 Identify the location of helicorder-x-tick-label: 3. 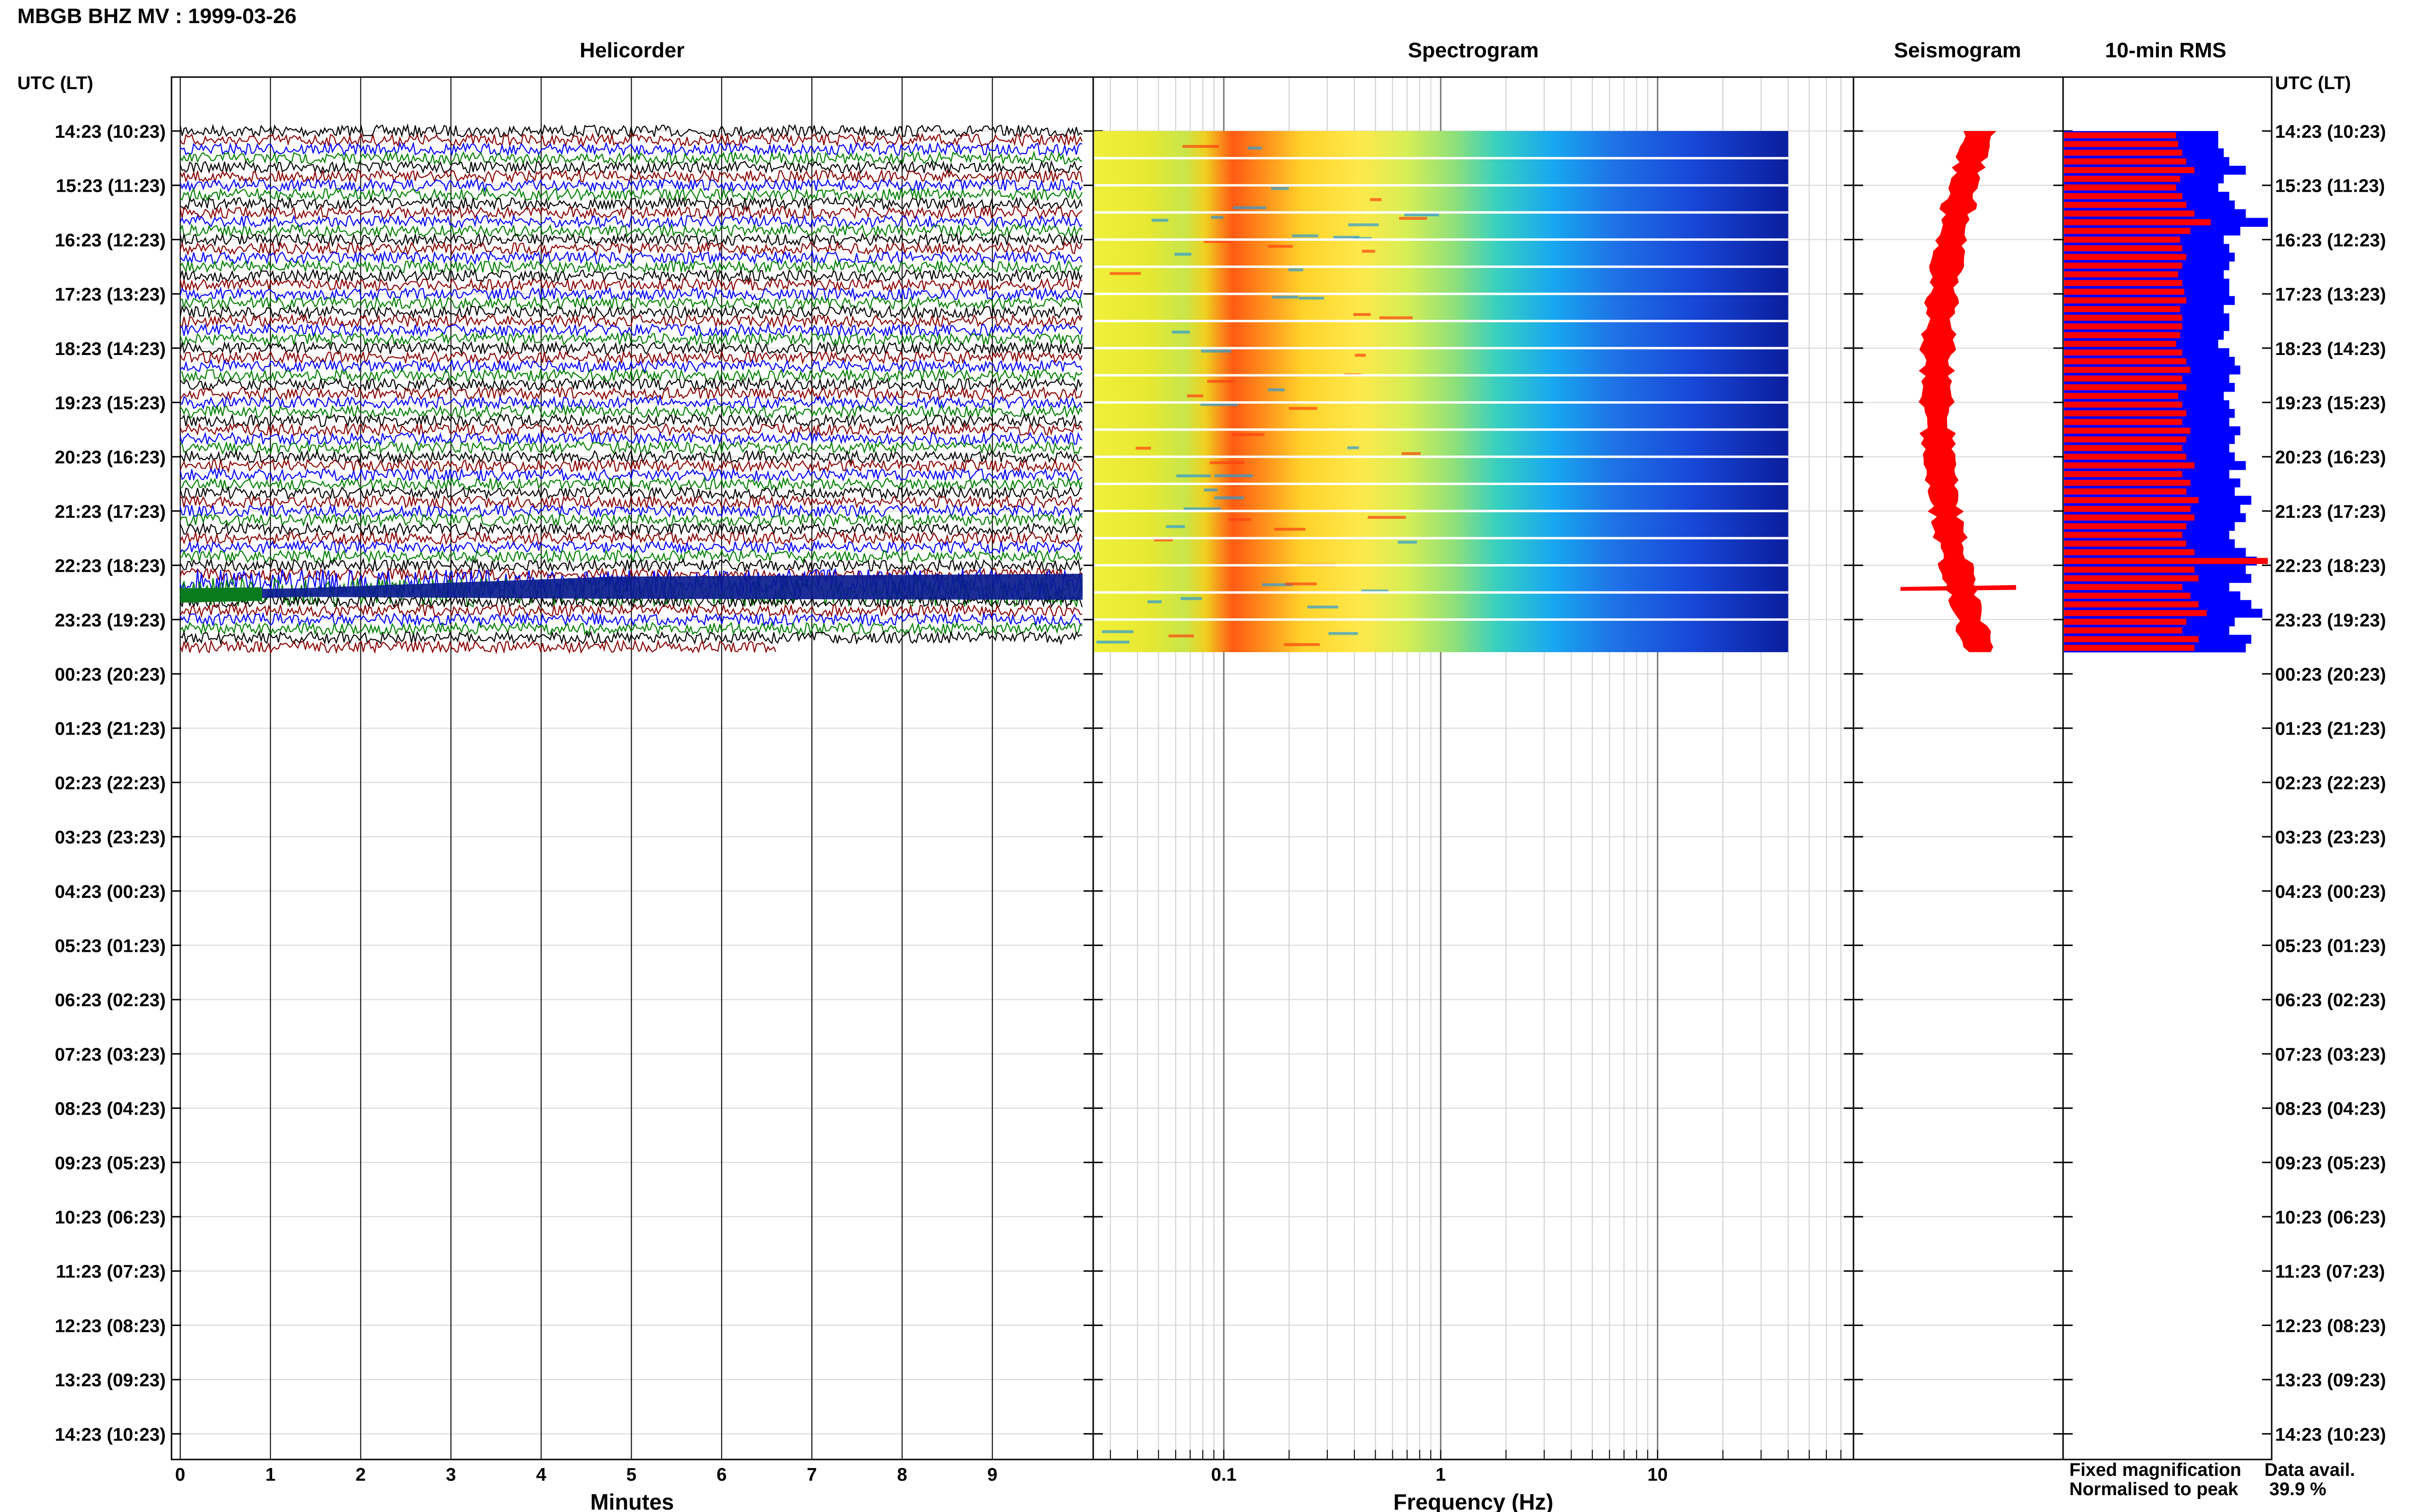
(451, 1475).